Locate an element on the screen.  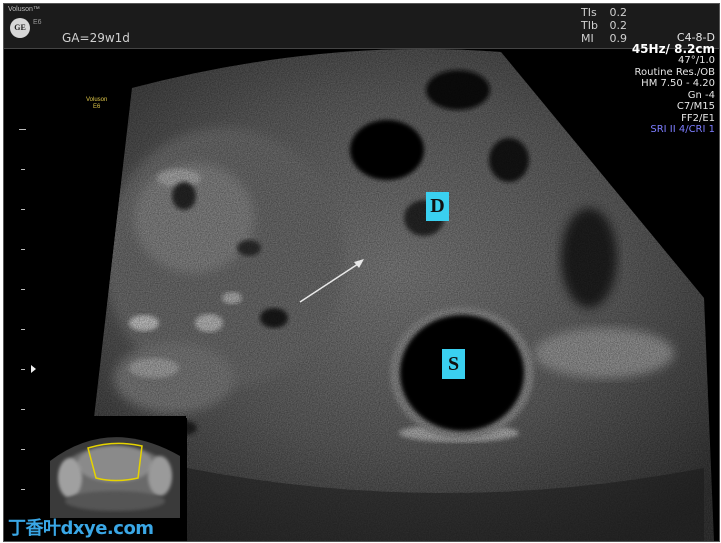
index-label: TIs is located at coordinates (589, 12).